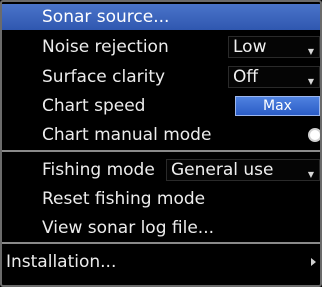 This screenshot has width=322, height=287. What do you see at coordinates (104, 77) in the screenshot?
I see `surface-clarity-label: Surface clarity` at bounding box center [104, 77].